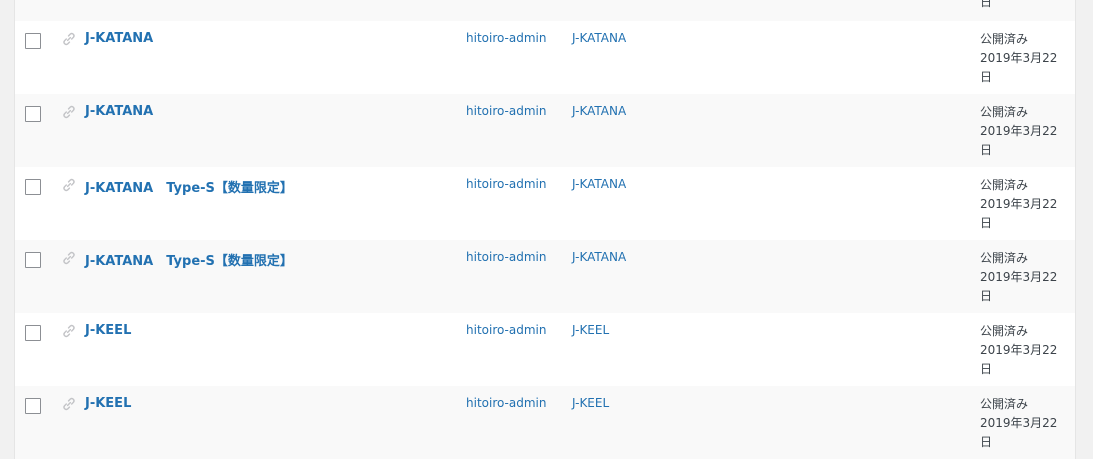 The width and height of the screenshot is (1093, 459). What do you see at coordinates (986, 4) in the screenshot?
I see `date-fragment: 日` at bounding box center [986, 4].